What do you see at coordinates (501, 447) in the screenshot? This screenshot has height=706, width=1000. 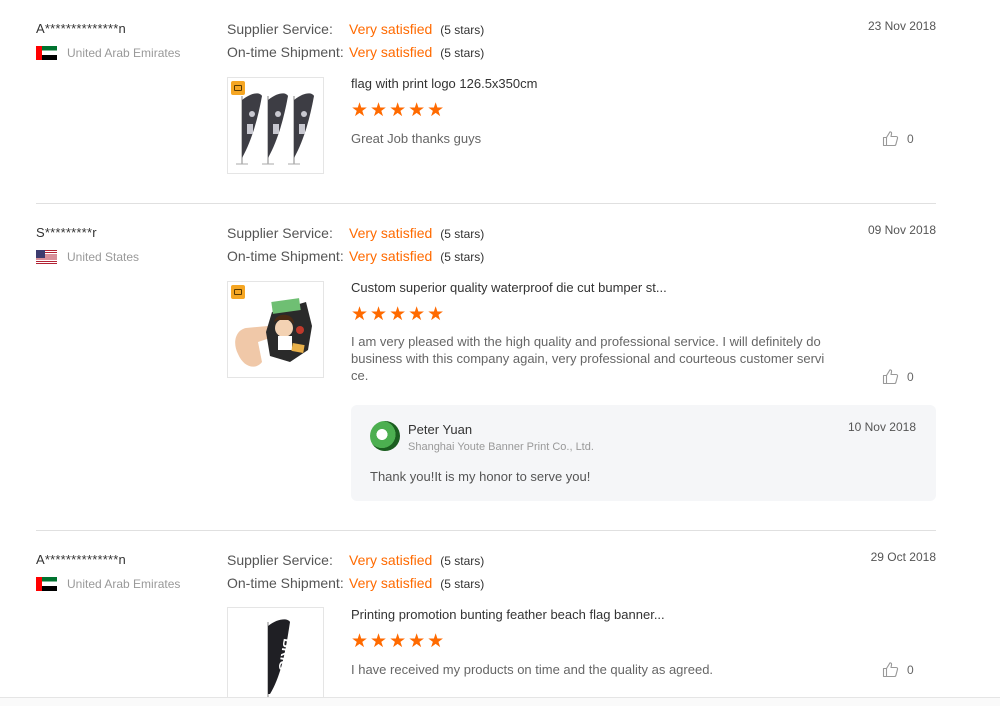 I see `reply-company: Shanghai Youte Banner Print Co., Ltd.` at bounding box center [501, 447].